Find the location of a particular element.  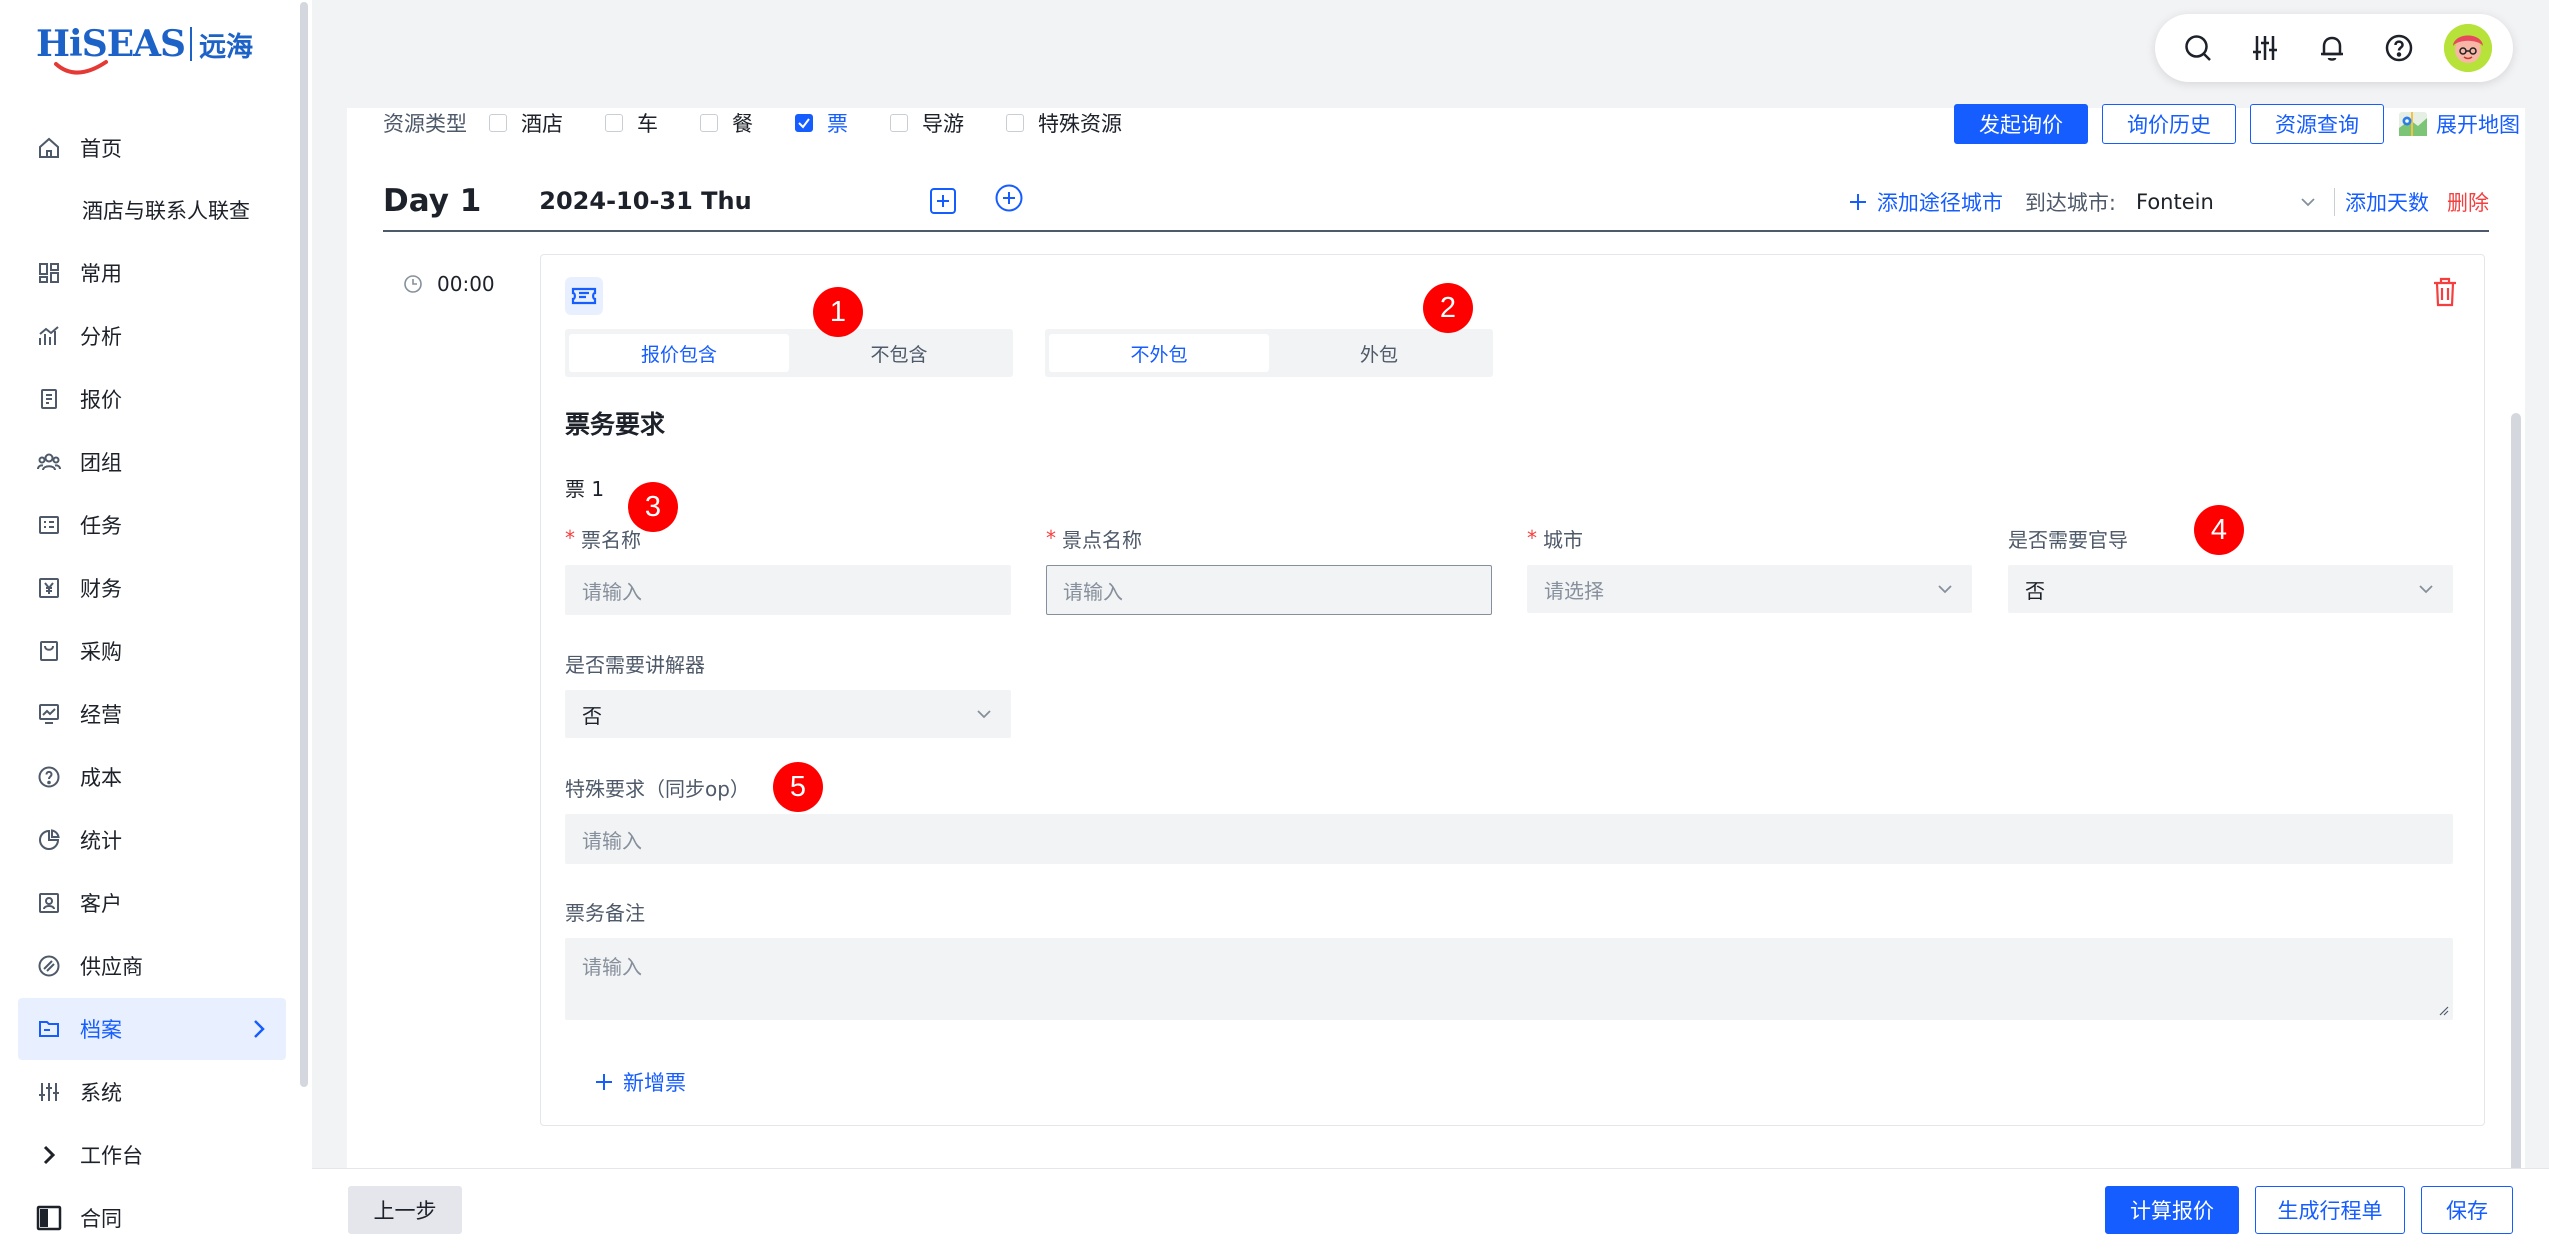

segment-quote-include: 报价包含 is located at coordinates (679, 353).